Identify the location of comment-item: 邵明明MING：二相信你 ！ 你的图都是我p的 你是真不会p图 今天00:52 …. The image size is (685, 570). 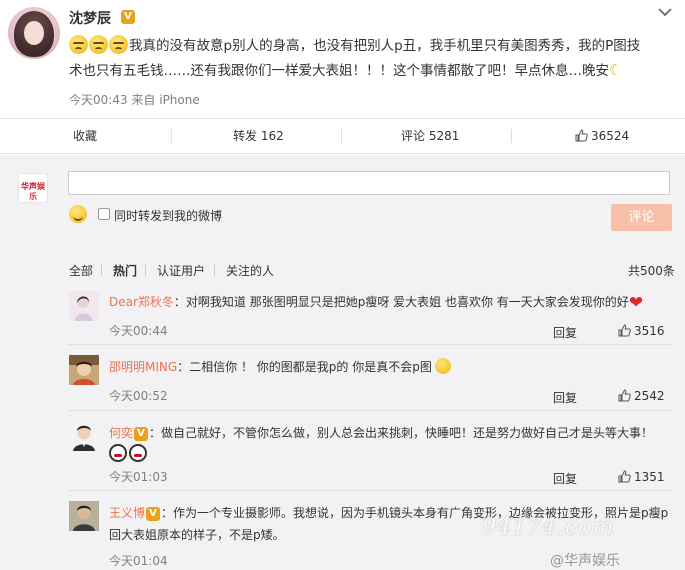
(342, 383).